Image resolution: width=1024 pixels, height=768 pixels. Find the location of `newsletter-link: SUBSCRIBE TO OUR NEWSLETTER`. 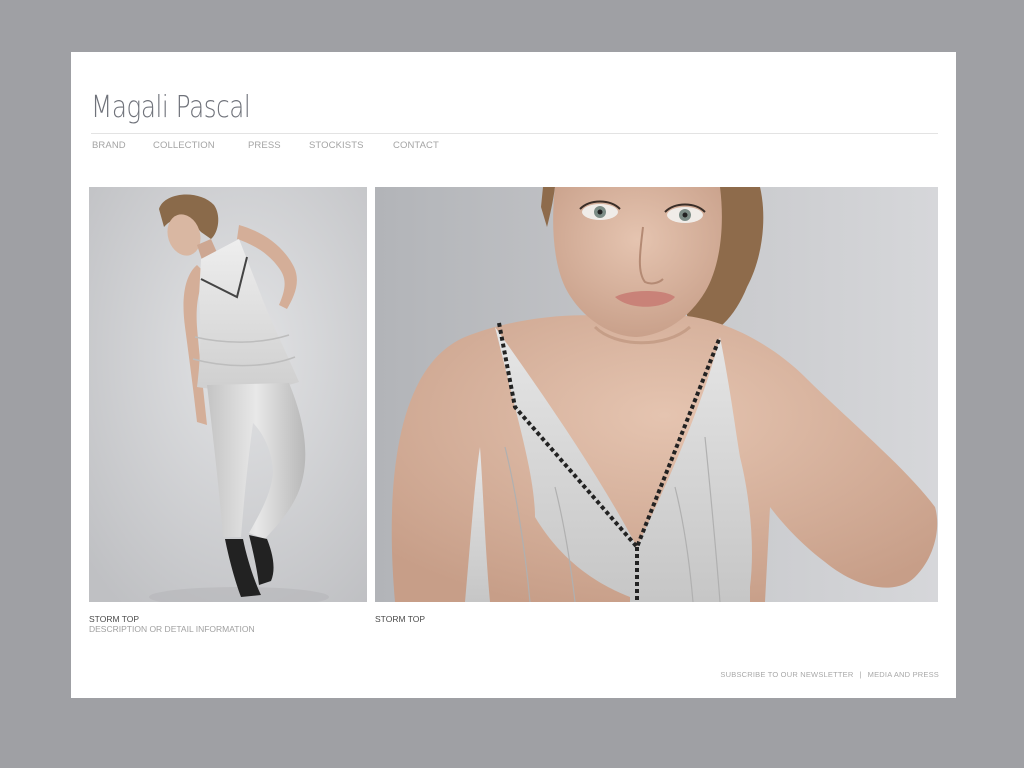

newsletter-link: SUBSCRIBE TO OUR NEWSLETTER is located at coordinates (786, 674).